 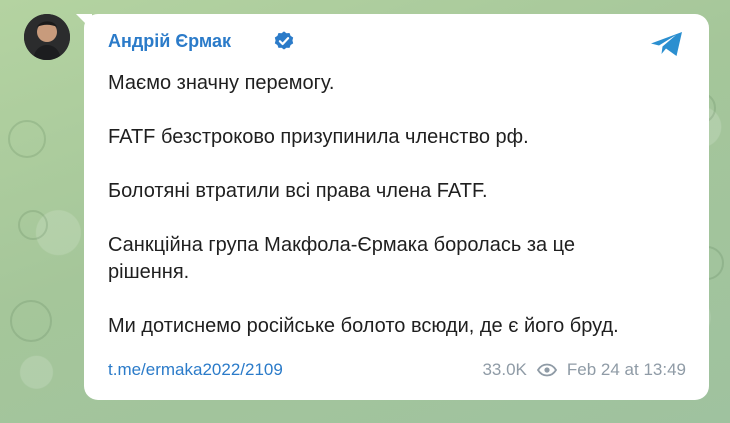 I want to click on view-count: 33.0K, so click(x=504, y=369).